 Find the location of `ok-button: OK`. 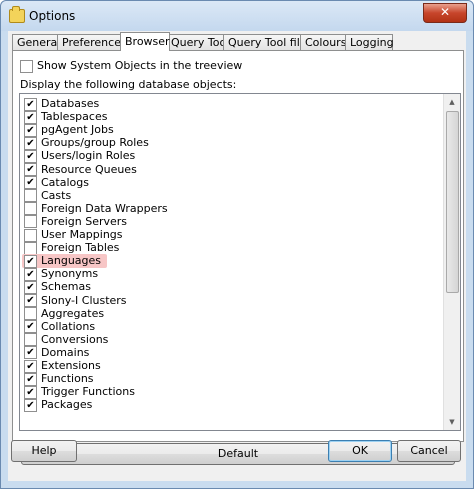

ok-button: OK is located at coordinates (360, 451).